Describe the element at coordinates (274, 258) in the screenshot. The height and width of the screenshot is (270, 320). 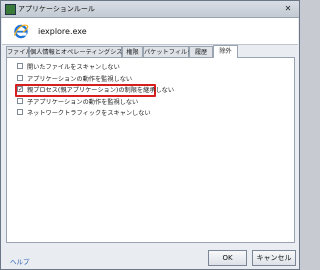
I see `cancel-button: キャンセル` at that location.